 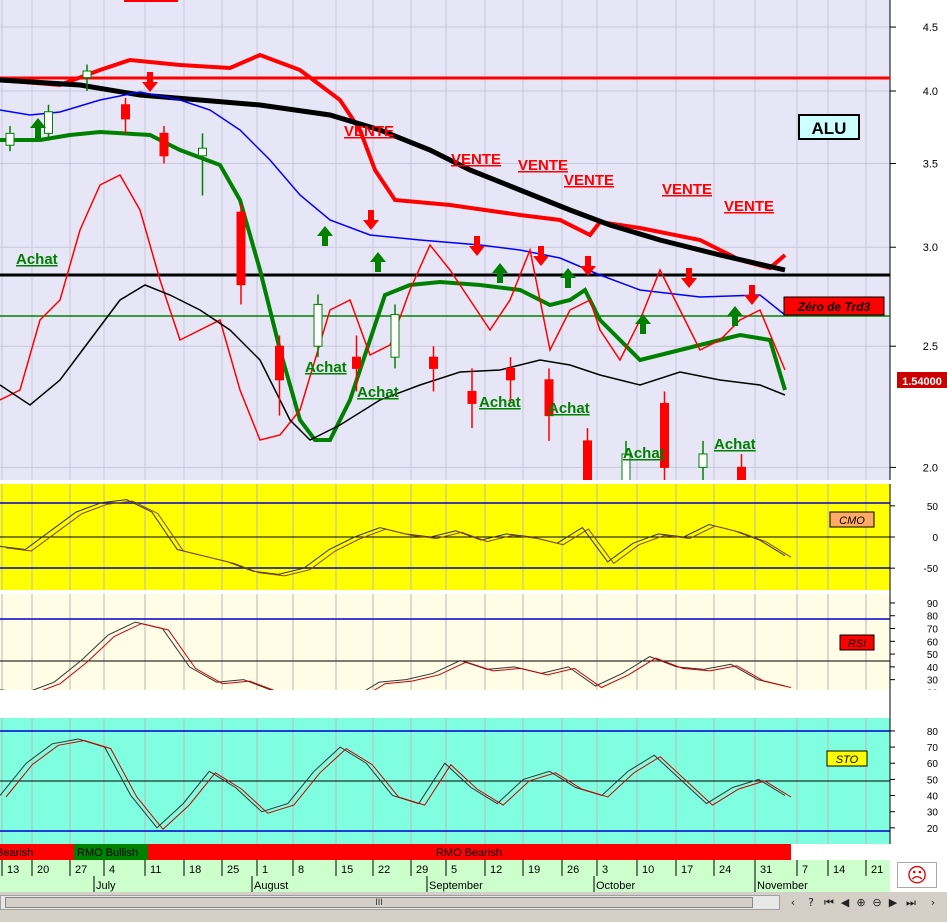 I want to click on x-day-label: 15, so click(x=347, y=870).